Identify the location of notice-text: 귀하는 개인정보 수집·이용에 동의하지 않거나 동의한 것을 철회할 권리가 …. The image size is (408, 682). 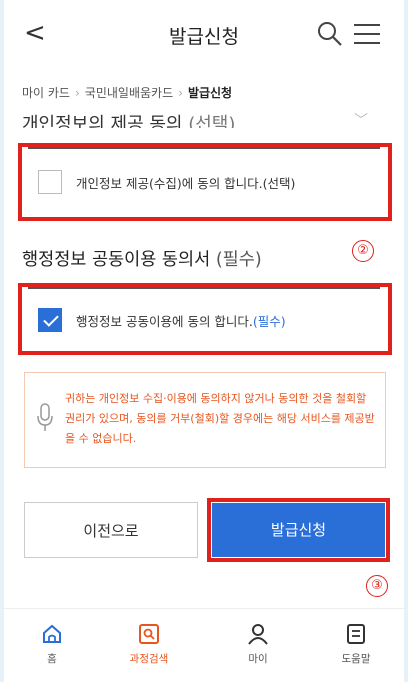
(220, 418).